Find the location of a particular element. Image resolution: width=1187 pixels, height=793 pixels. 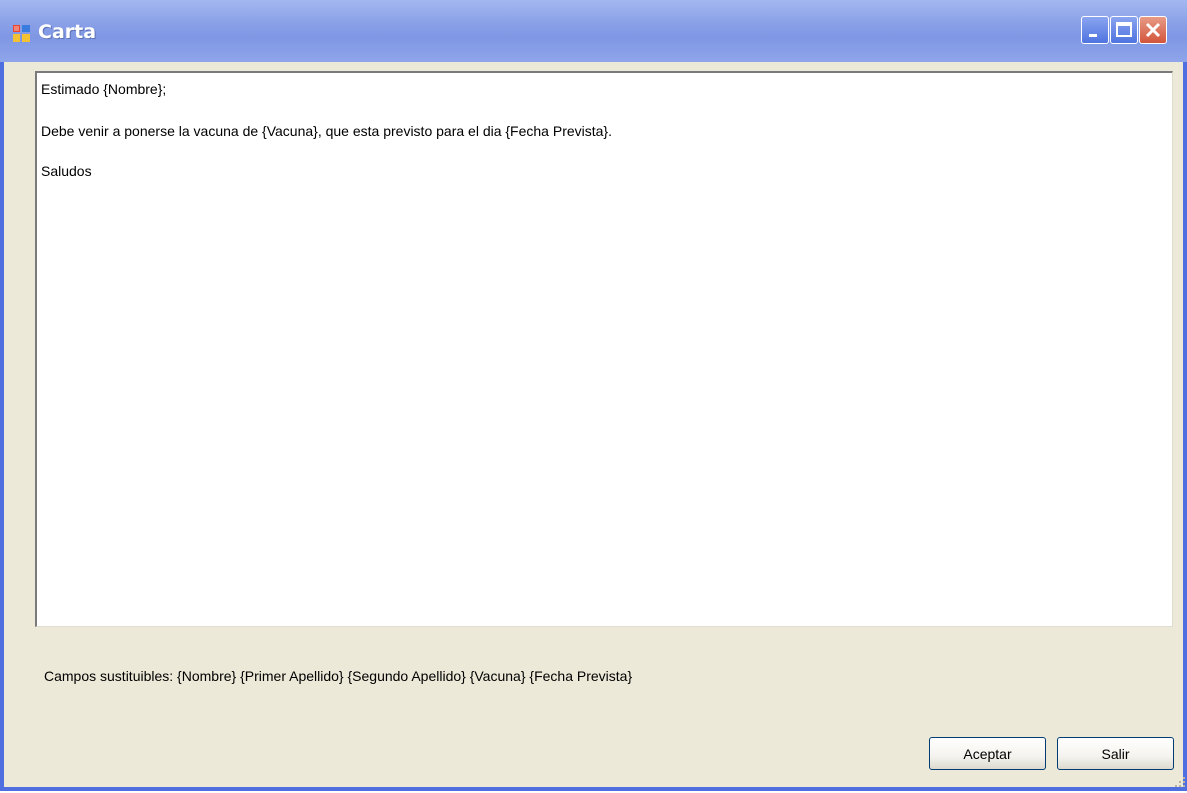

resize-grip-icon is located at coordinates (1180, 781).